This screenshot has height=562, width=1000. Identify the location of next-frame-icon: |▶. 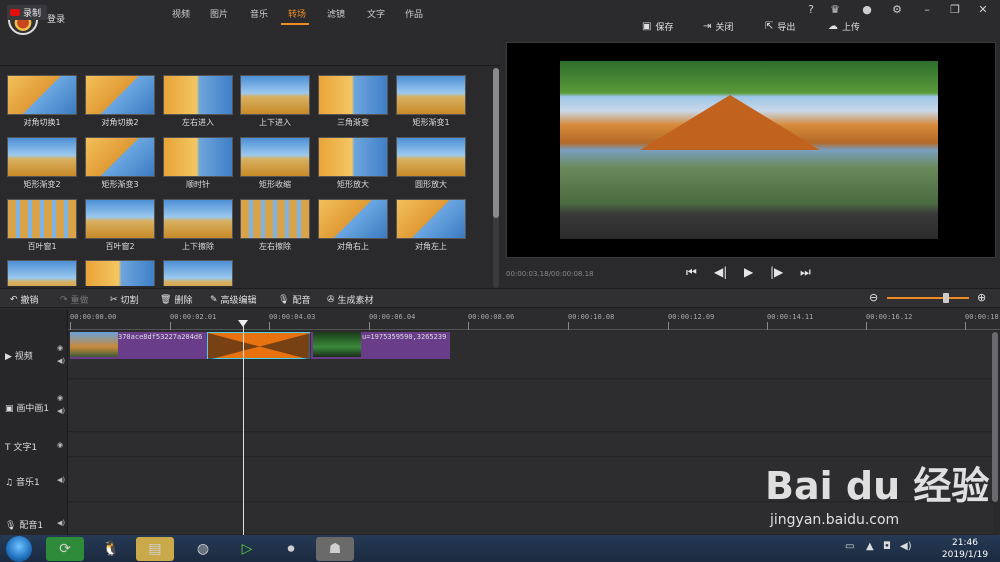
(776, 272).